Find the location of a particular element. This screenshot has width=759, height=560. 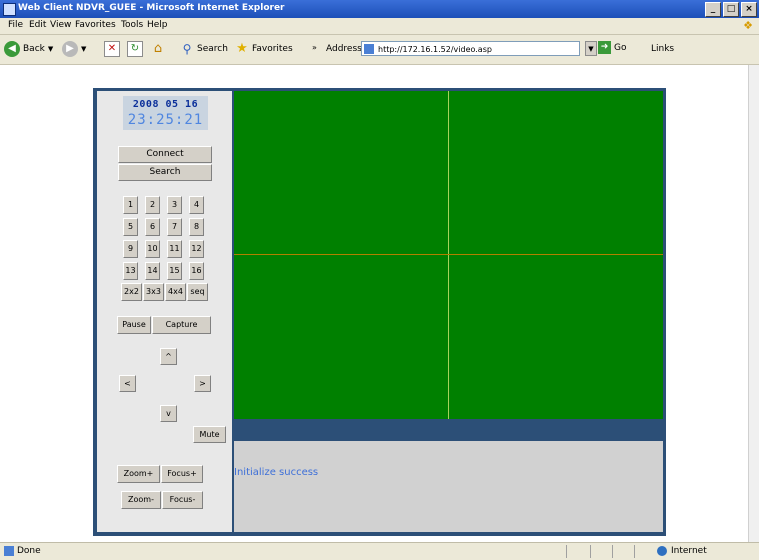

video-divider-horizontal is located at coordinates (448, 254).